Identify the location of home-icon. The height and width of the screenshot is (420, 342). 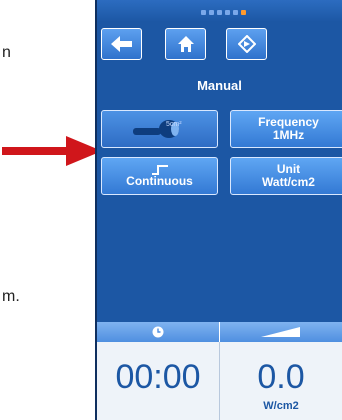
(185, 44).